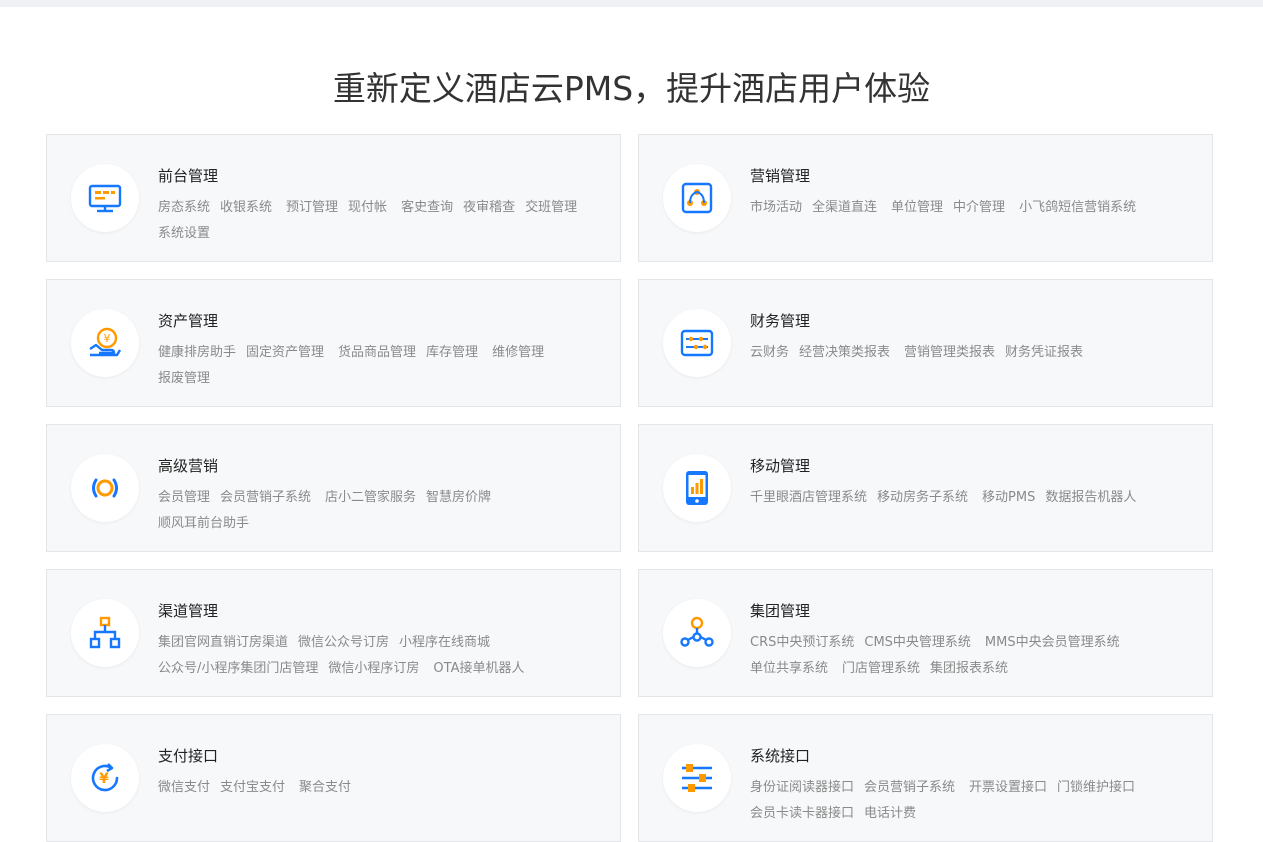 The image size is (1263, 842). Describe the element at coordinates (780, 756) in the screenshot. I see `card-title: 系统接口` at that location.